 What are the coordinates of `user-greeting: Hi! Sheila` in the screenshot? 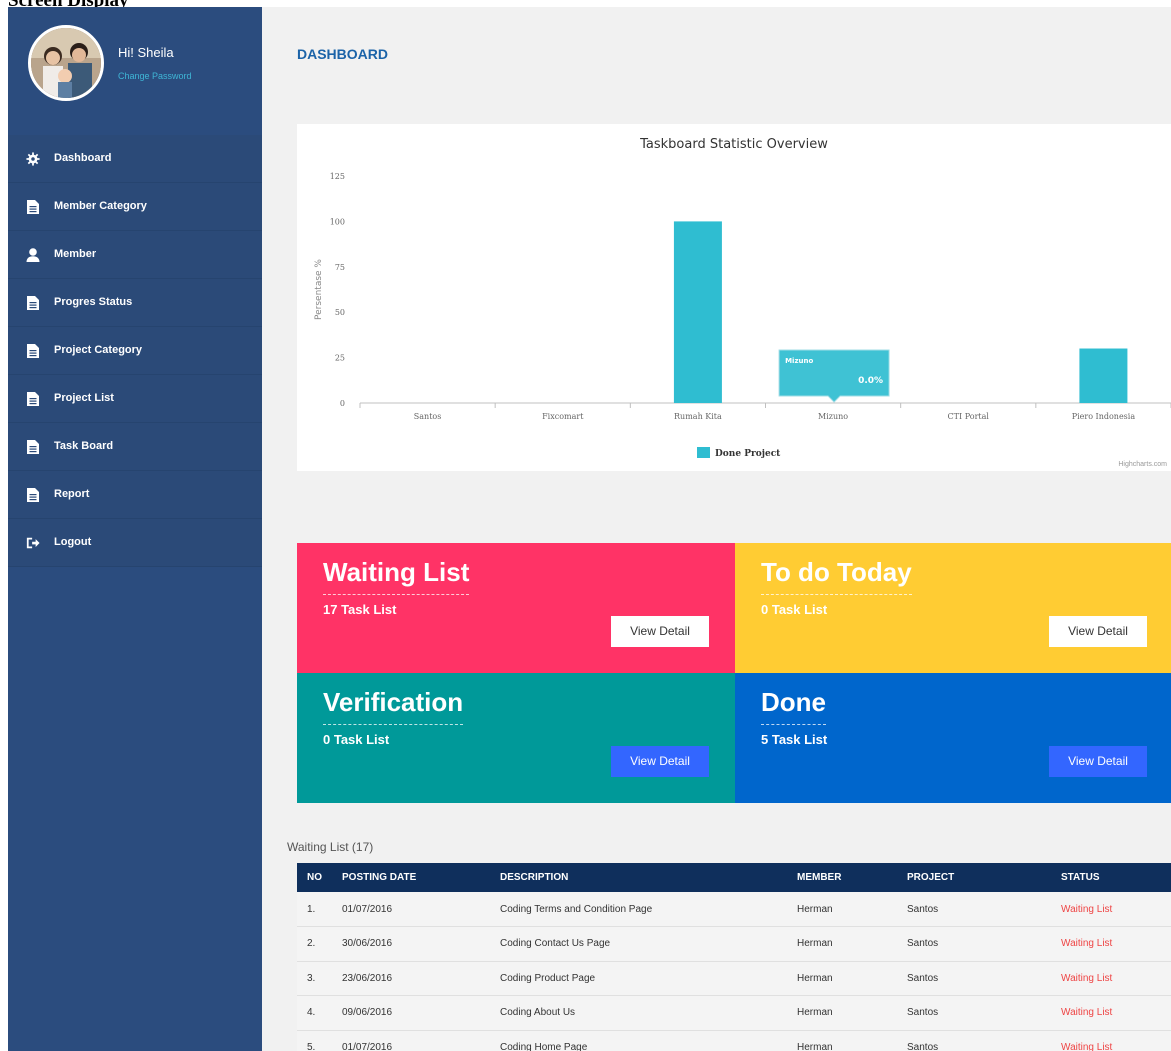 It's located at (146, 52).